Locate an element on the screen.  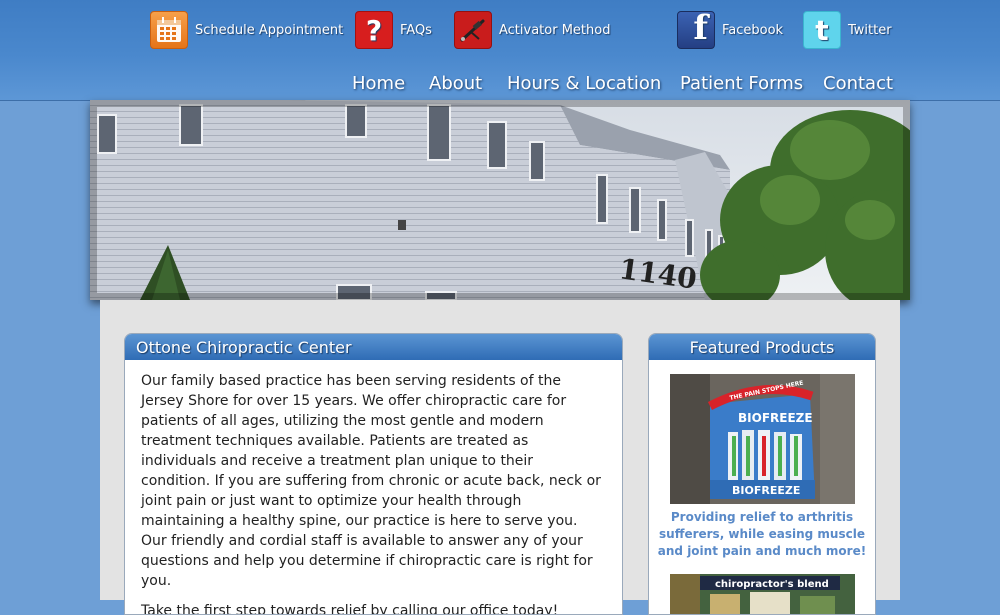
facebook-link: f Facebook is located at coordinates (730, 29).